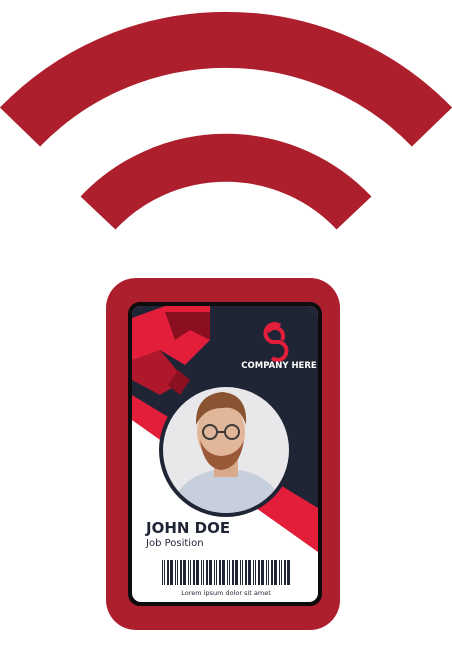 The image size is (452, 649). What do you see at coordinates (187, 528) in the screenshot?
I see `holder-name: JOHN DOE` at bounding box center [187, 528].